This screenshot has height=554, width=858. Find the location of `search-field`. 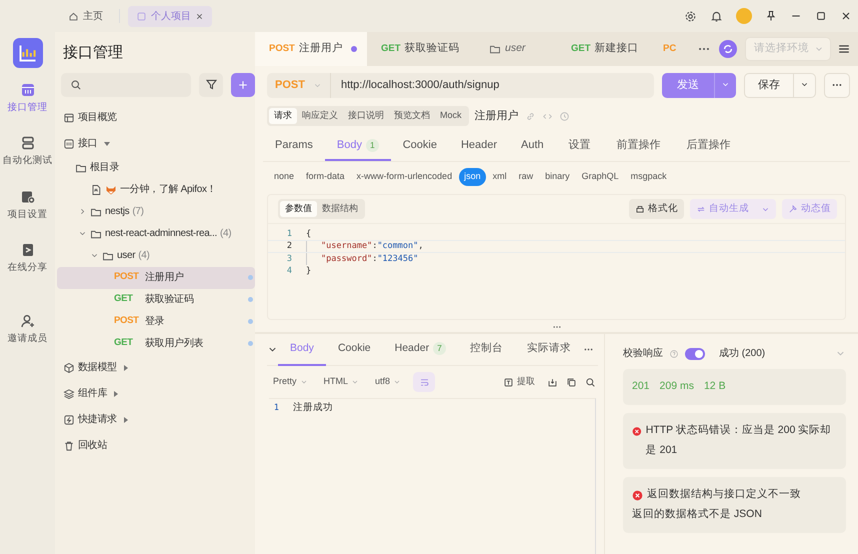

search-field is located at coordinates (126, 84).